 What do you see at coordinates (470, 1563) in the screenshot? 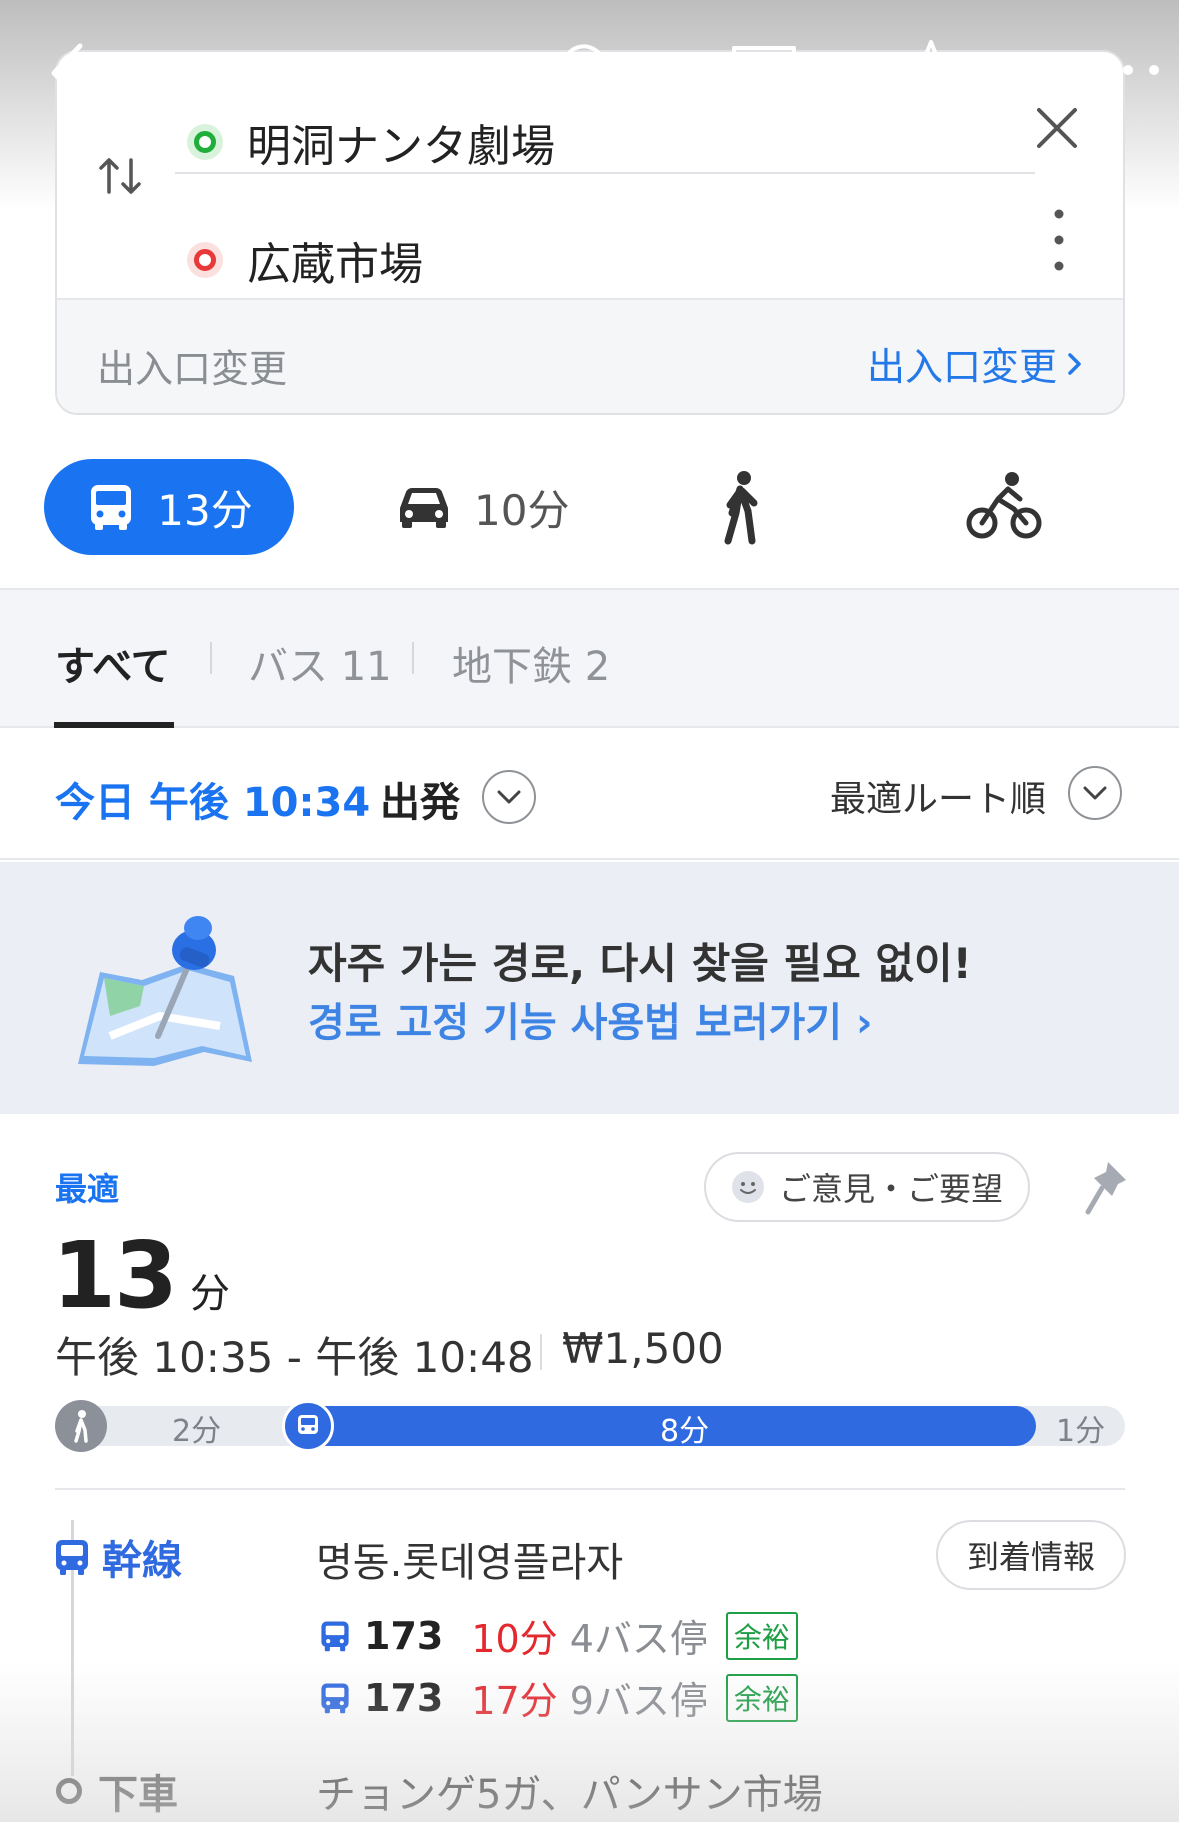
I see `board-stop-name: 명동.롯데영플라자` at bounding box center [470, 1563].